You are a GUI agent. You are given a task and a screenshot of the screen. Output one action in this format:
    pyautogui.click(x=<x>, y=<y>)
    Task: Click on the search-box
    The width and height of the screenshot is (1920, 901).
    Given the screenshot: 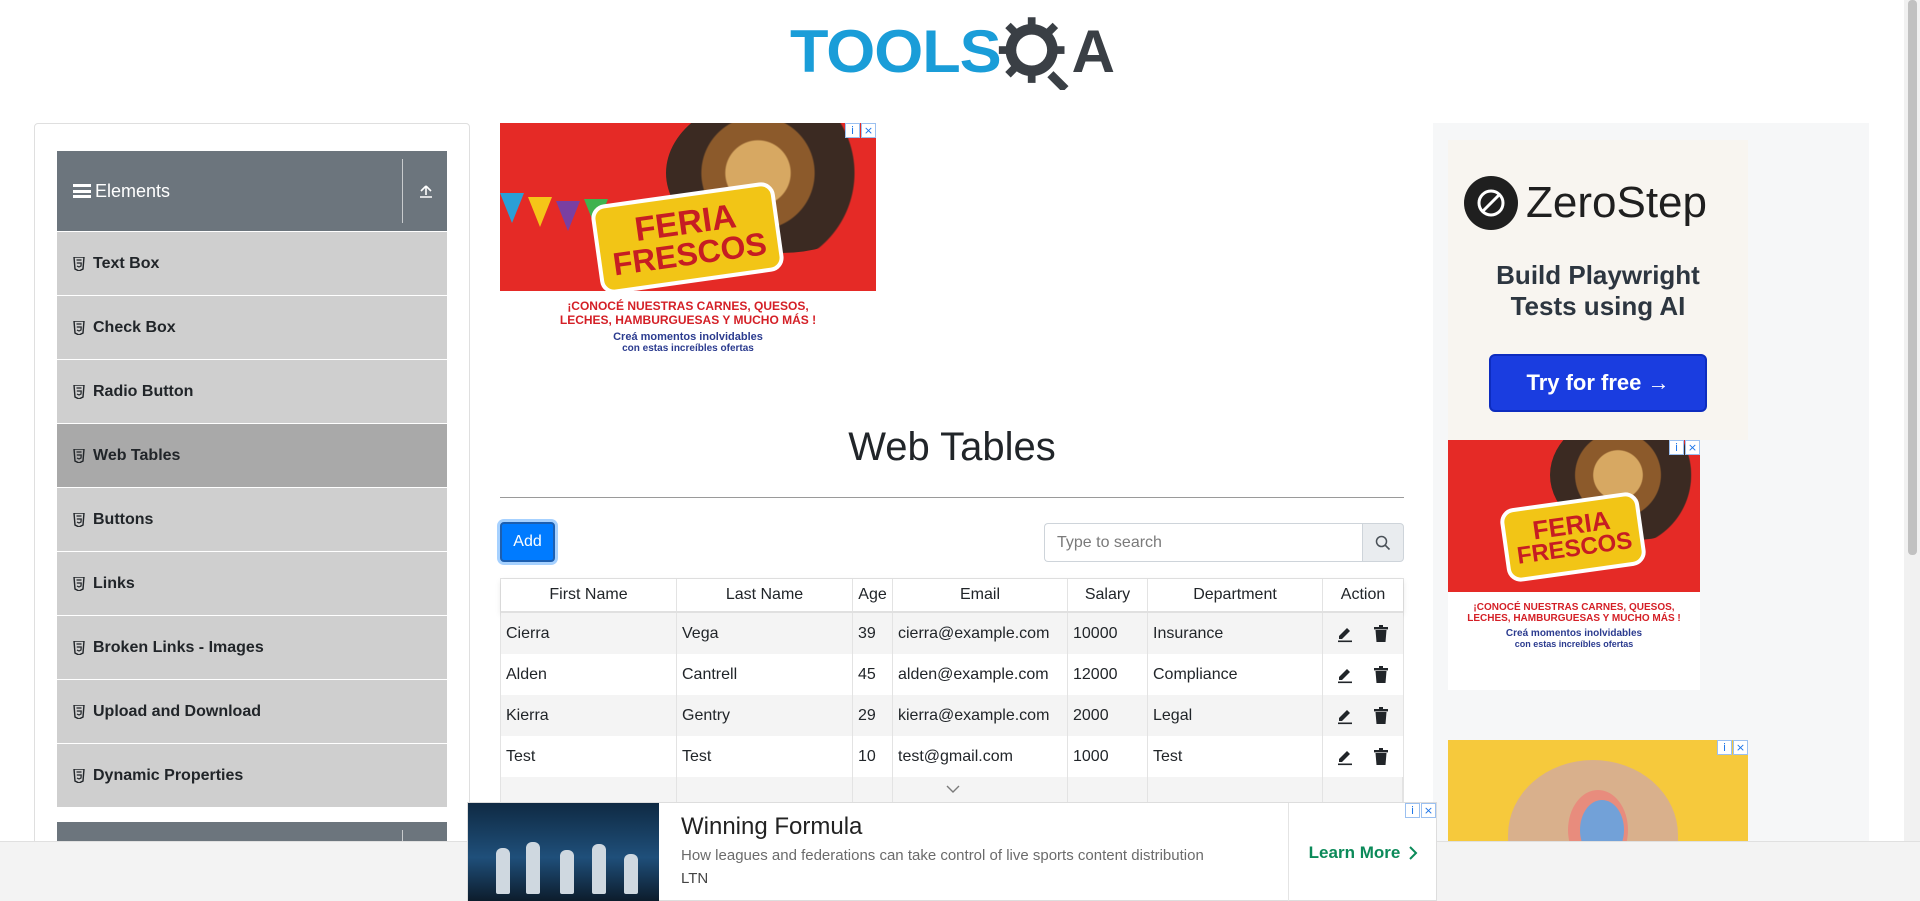 What is the action you would take?
    pyautogui.click(x=1224, y=542)
    